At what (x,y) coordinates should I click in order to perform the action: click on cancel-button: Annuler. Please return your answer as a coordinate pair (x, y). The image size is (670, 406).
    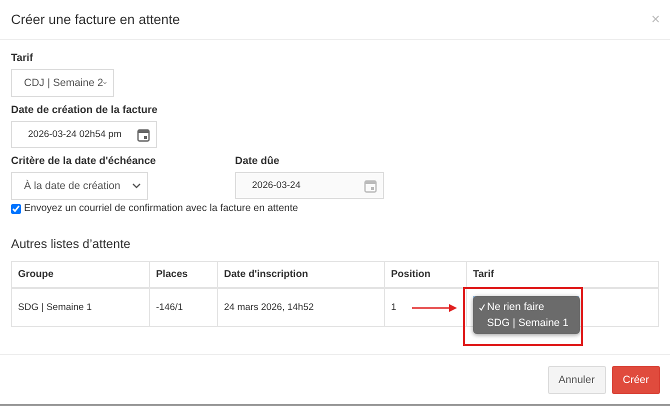
    Looking at the image, I should click on (577, 380).